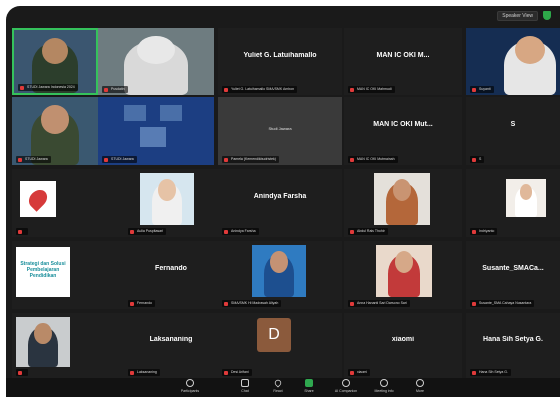 This screenshot has height=397, width=560. I want to click on name-label: MAN IC OKI Mutmainah, so click(373, 159).